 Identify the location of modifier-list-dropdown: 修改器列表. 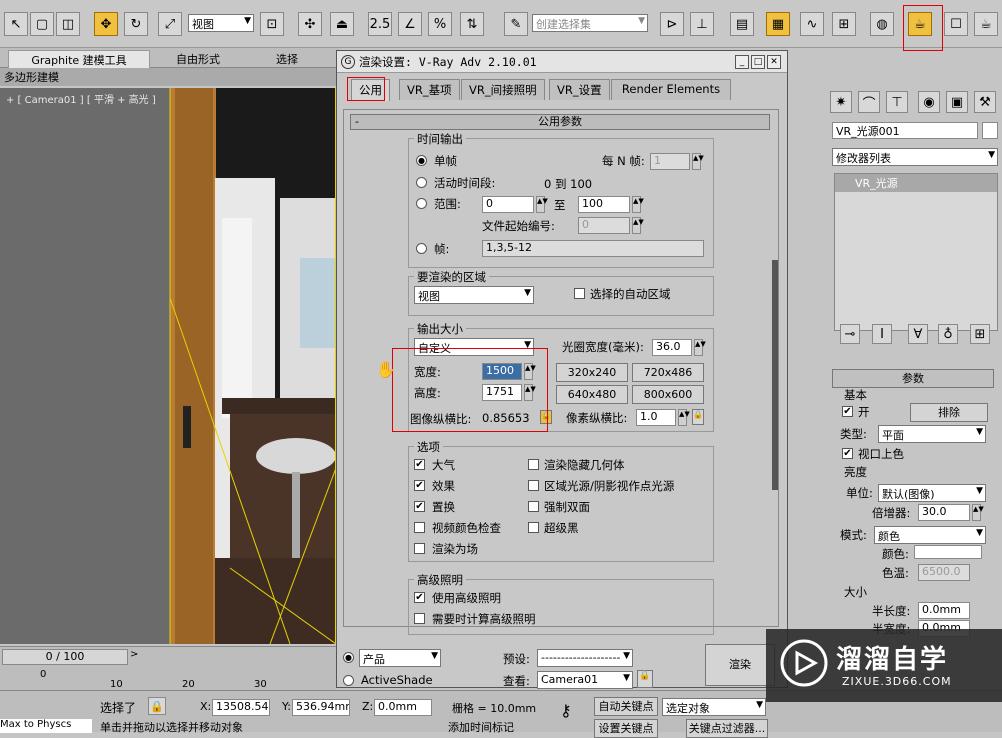
(915, 157).